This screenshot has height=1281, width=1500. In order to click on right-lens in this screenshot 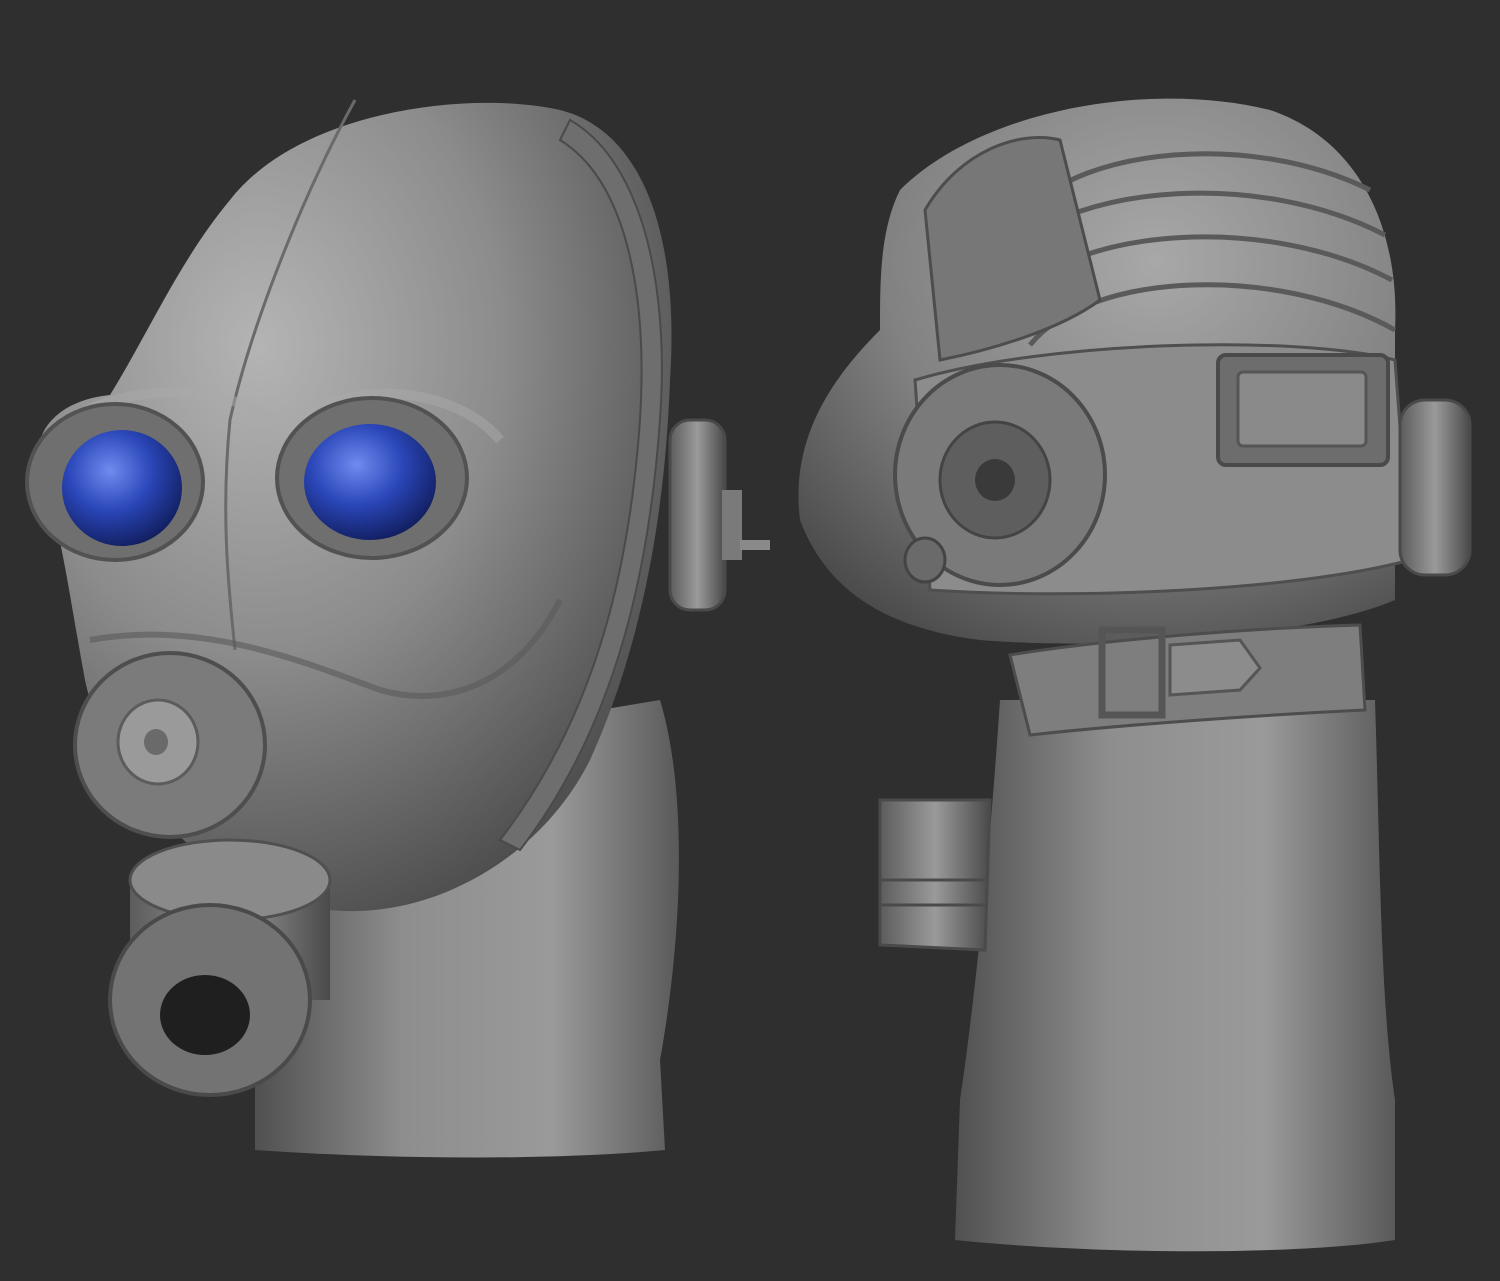, I will do `click(370, 482)`.